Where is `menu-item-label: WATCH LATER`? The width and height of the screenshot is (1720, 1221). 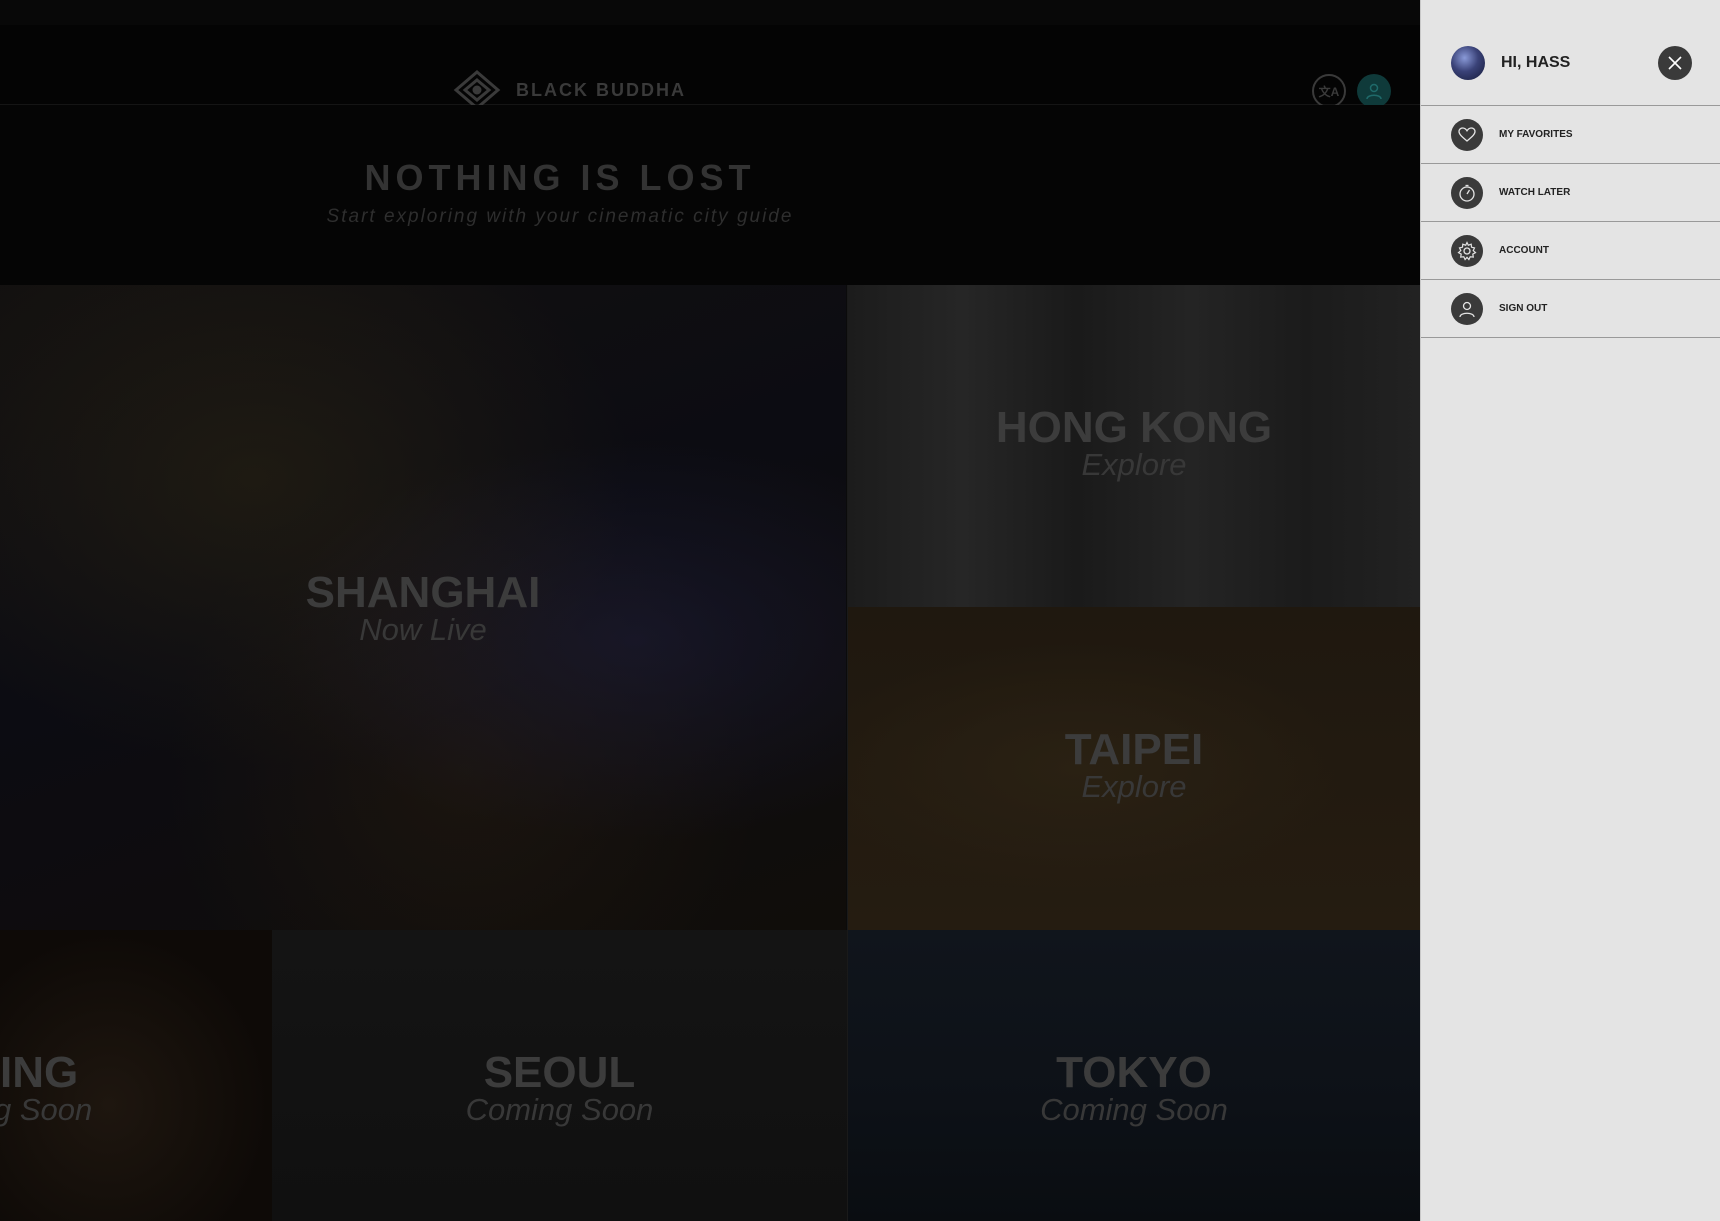 menu-item-label: WATCH LATER is located at coordinates (1535, 192).